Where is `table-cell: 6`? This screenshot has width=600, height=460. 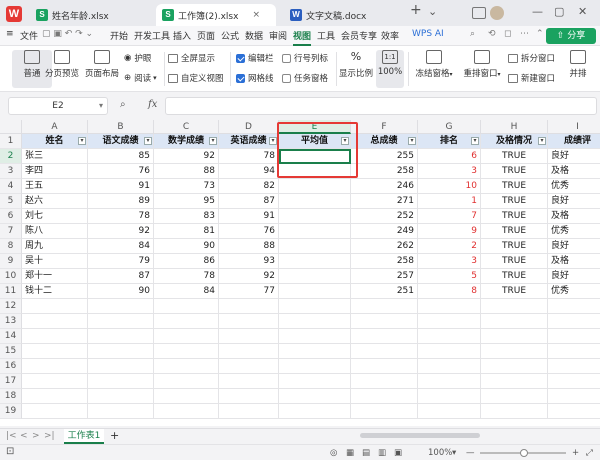 table-cell: 6 is located at coordinates (449, 156).